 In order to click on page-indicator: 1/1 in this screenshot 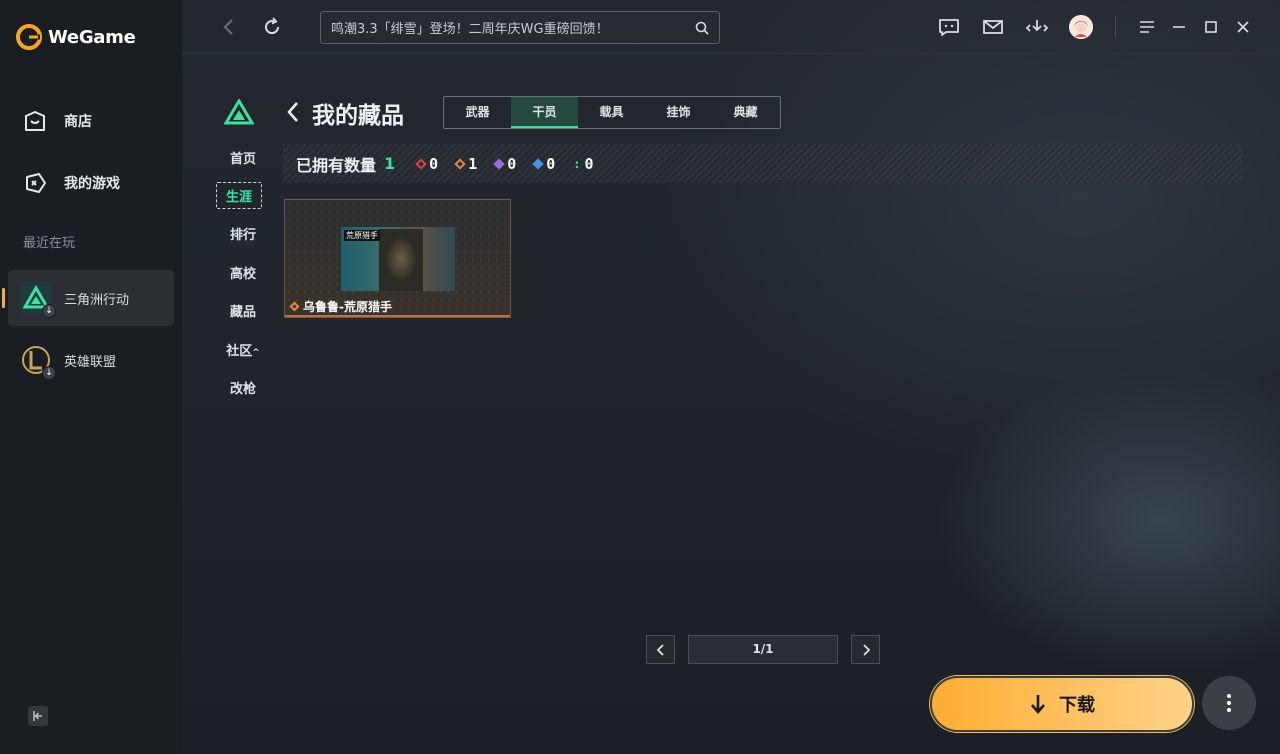, I will do `click(763, 649)`.